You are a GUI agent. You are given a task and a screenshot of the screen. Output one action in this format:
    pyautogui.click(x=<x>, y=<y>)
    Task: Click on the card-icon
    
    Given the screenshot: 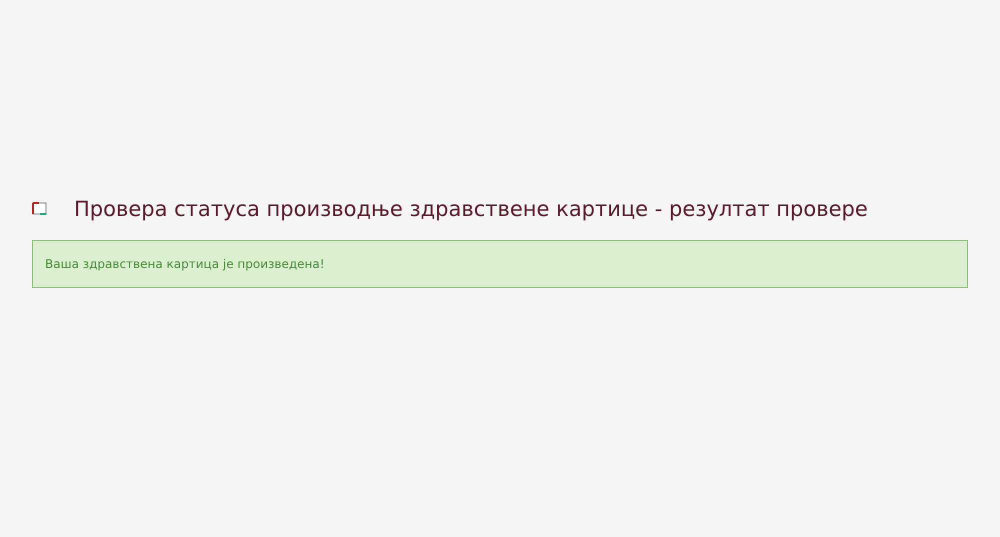 What is the action you would take?
    pyautogui.click(x=40, y=209)
    